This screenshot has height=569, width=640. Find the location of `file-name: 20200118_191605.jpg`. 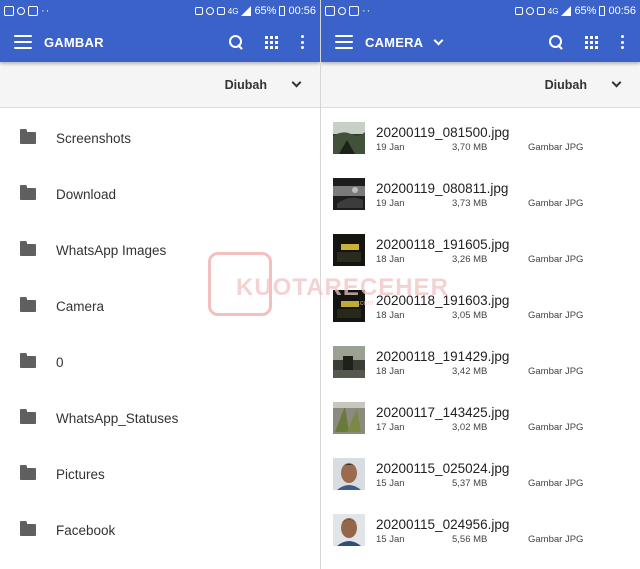

file-name: 20200118_191605.jpg is located at coordinates (443, 244).